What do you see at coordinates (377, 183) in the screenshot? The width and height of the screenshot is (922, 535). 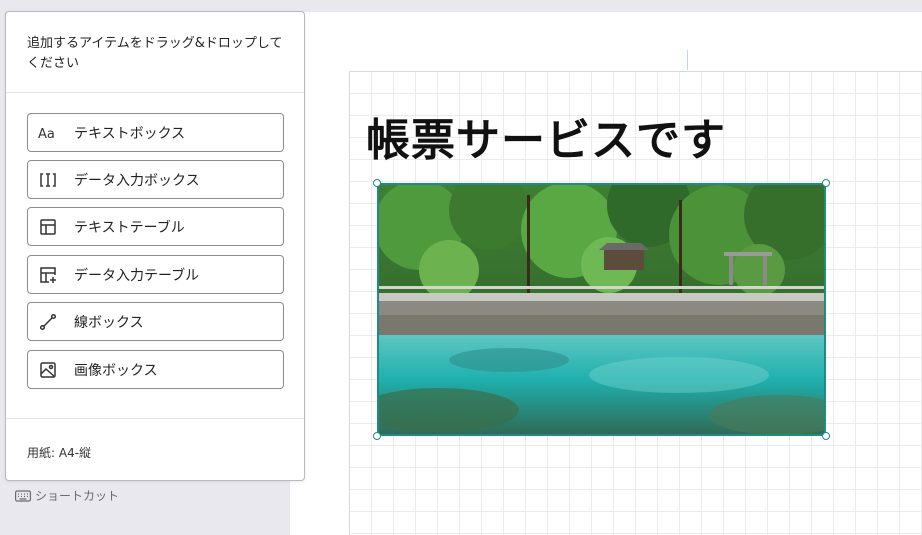 I see `resize-handle-top-left` at bounding box center [377, 183].